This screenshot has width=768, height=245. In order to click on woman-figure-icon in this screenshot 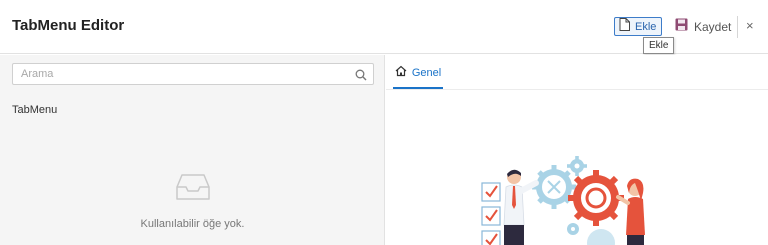, I will do `click(630, 211)`.